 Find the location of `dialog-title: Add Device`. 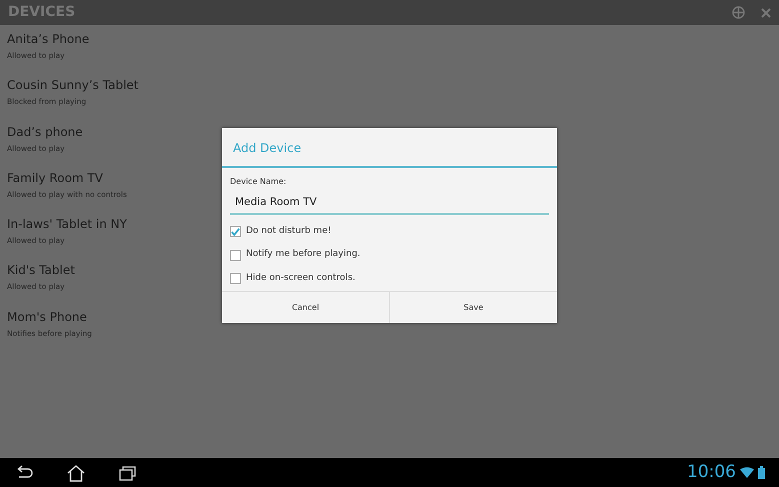

dialog-title: Add Device is located at coordinates (389, 148).